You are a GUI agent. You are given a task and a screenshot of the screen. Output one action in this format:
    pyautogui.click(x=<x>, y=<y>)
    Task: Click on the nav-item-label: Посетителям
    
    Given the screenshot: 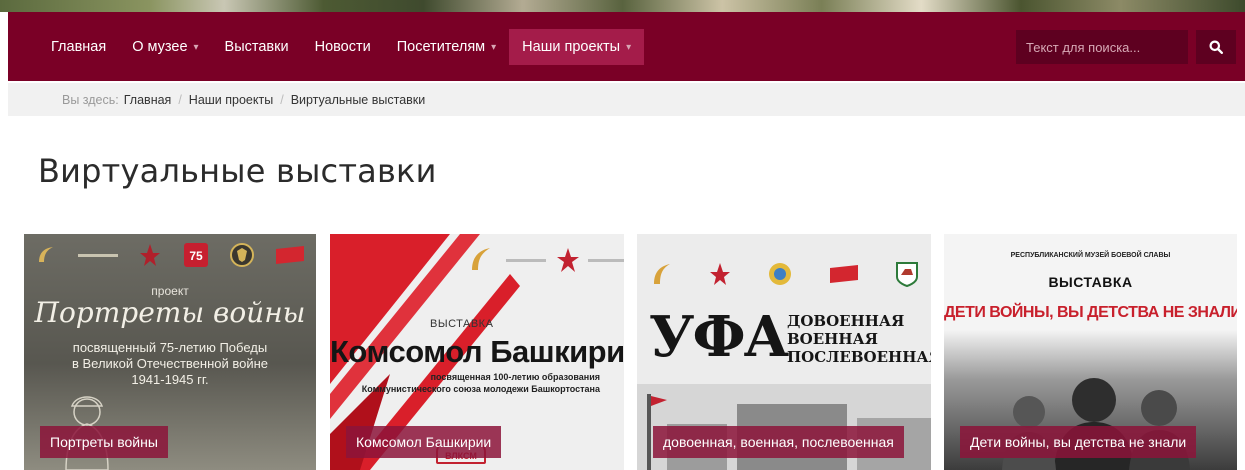 What is the action you would take?
    pyautogui.click(x=441, y=47)
    